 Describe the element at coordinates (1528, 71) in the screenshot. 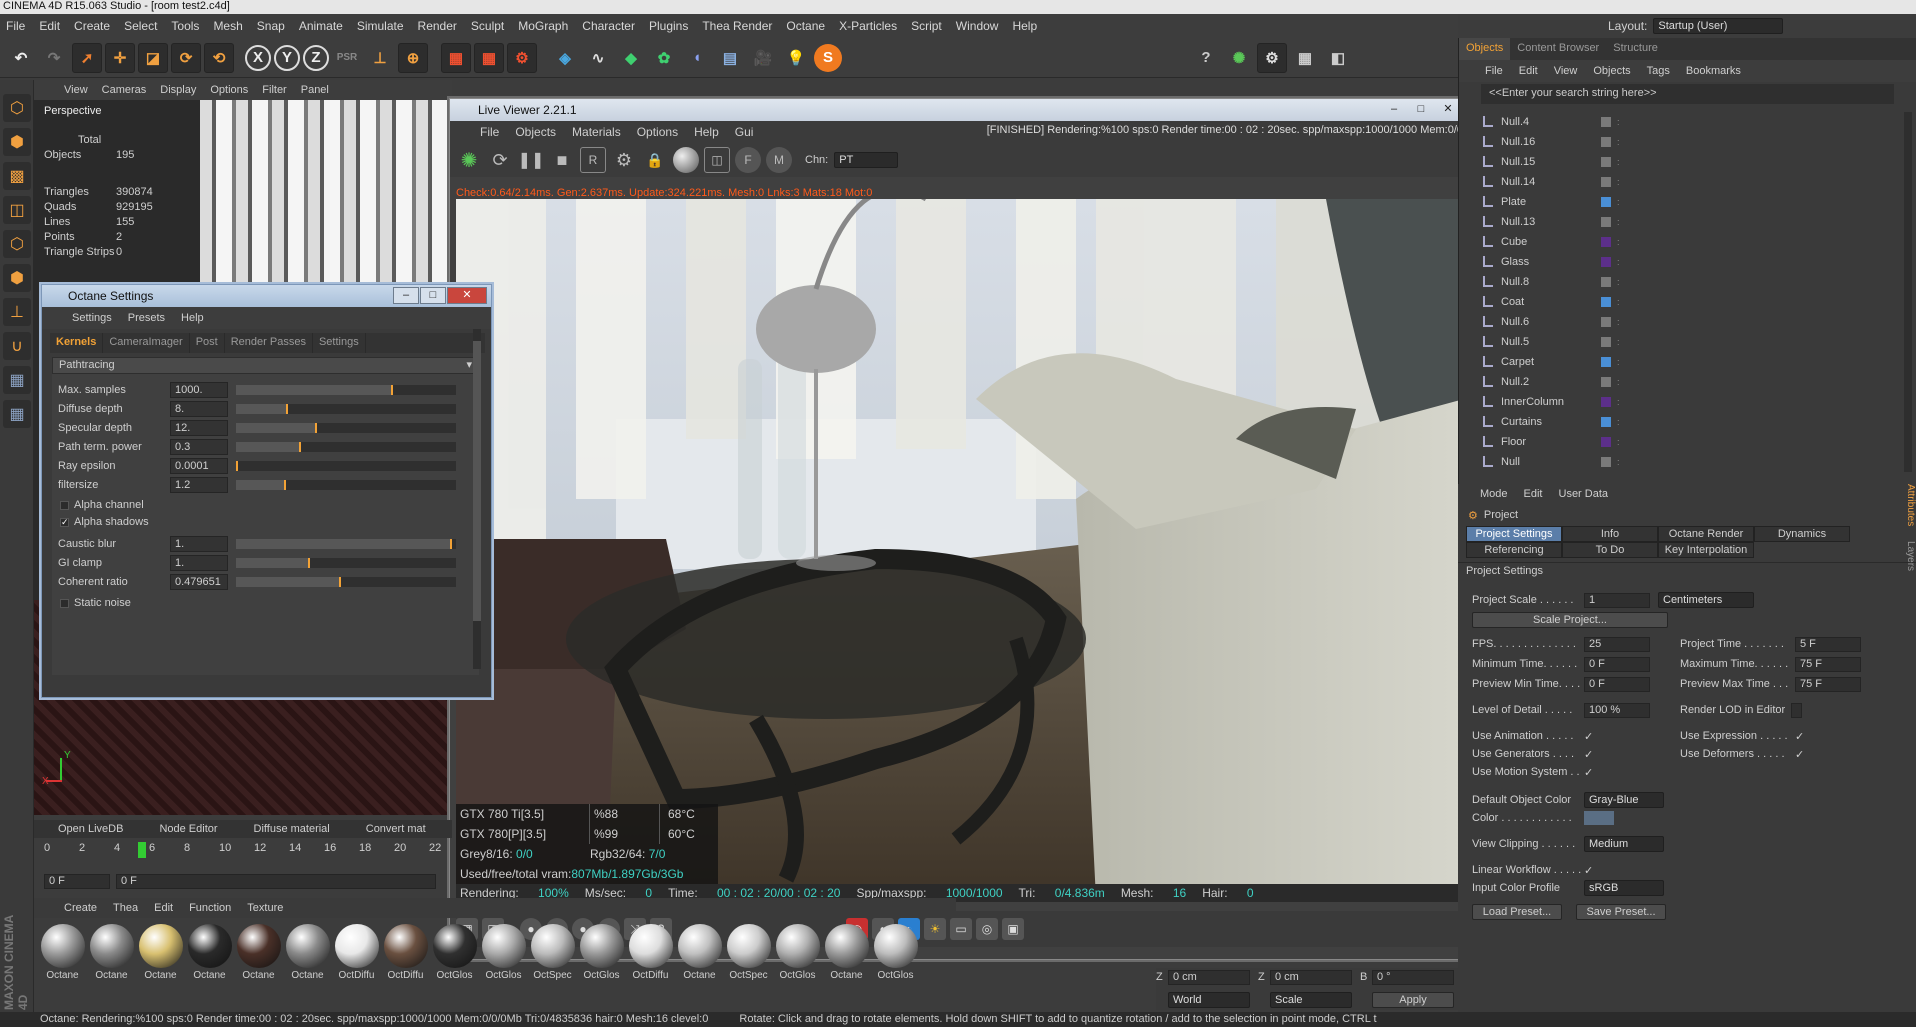

I see `objects-menu-edit: Edit` at that location.